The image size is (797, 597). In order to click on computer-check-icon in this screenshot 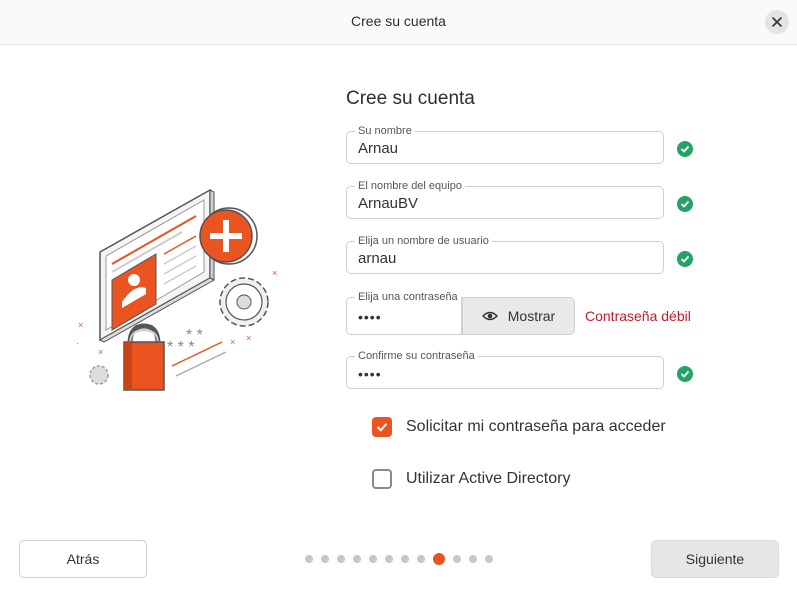, I will do `click(685, 204)`.